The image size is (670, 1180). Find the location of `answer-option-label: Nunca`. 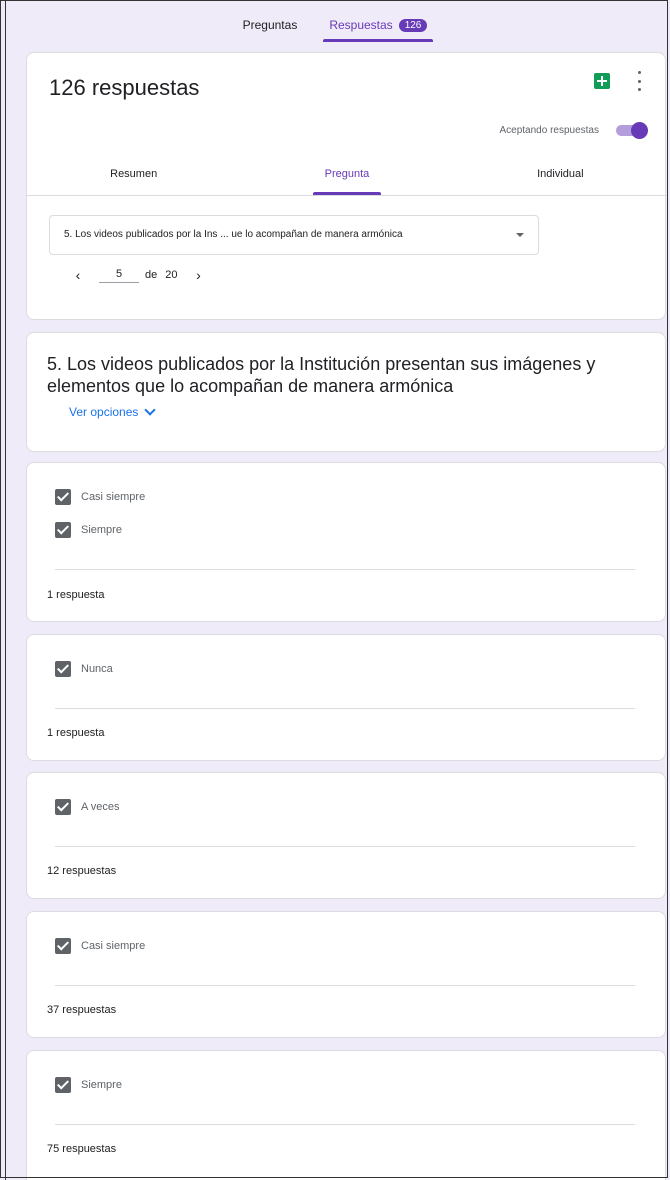

answer-option-label: Nunca is located at coordinates (97, 669).